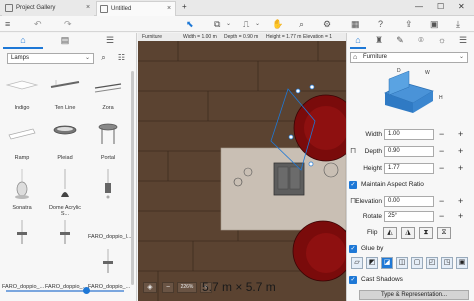  I want to click on maintain-aspect-label: Maintain Aspect Ratio, so click(392, 184).